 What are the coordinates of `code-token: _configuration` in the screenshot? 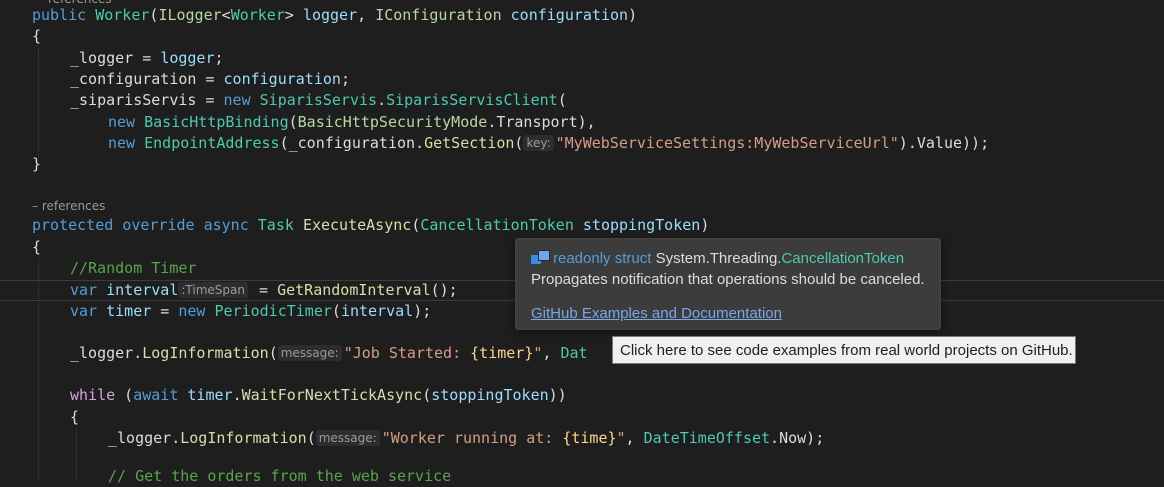 It's located at (133, 79).